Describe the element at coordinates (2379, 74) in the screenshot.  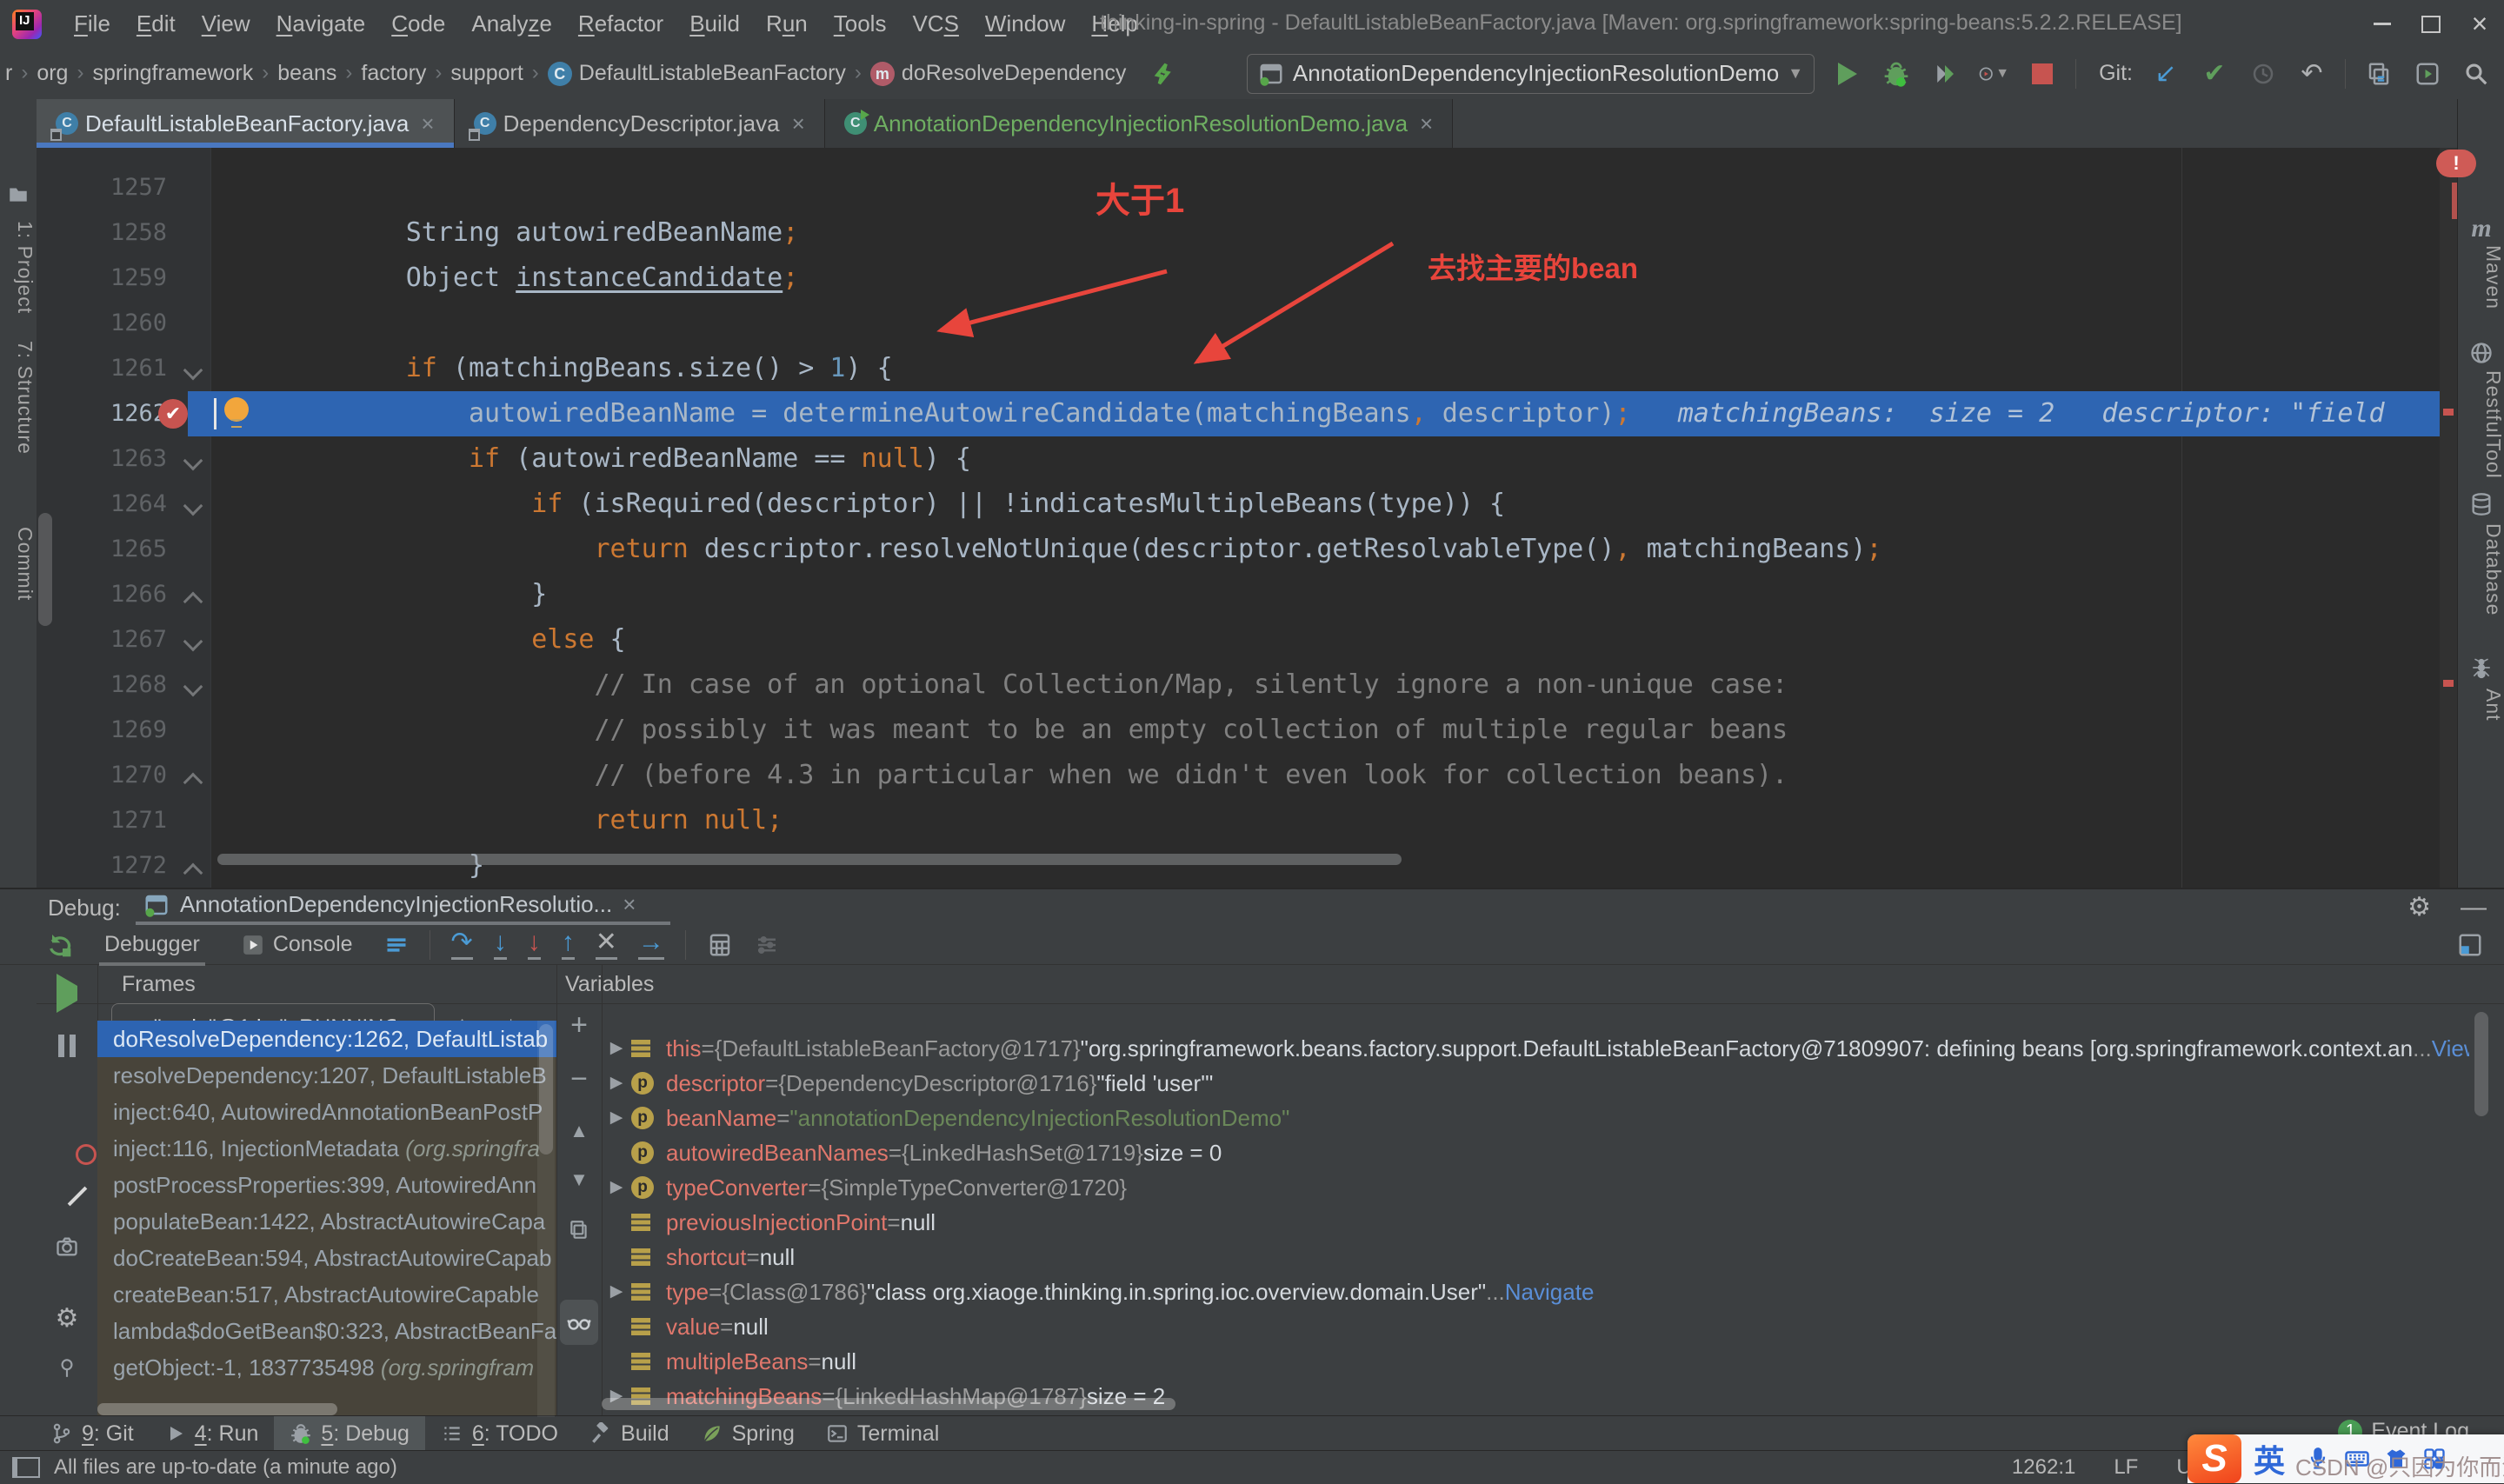
I see `recent-files-icon` at that location.